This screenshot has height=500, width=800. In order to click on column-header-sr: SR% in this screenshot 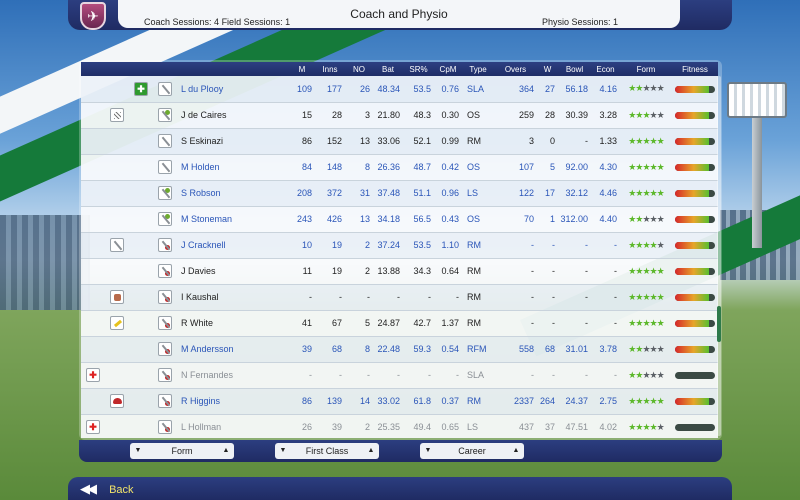, I will do `click(418, 69)`.